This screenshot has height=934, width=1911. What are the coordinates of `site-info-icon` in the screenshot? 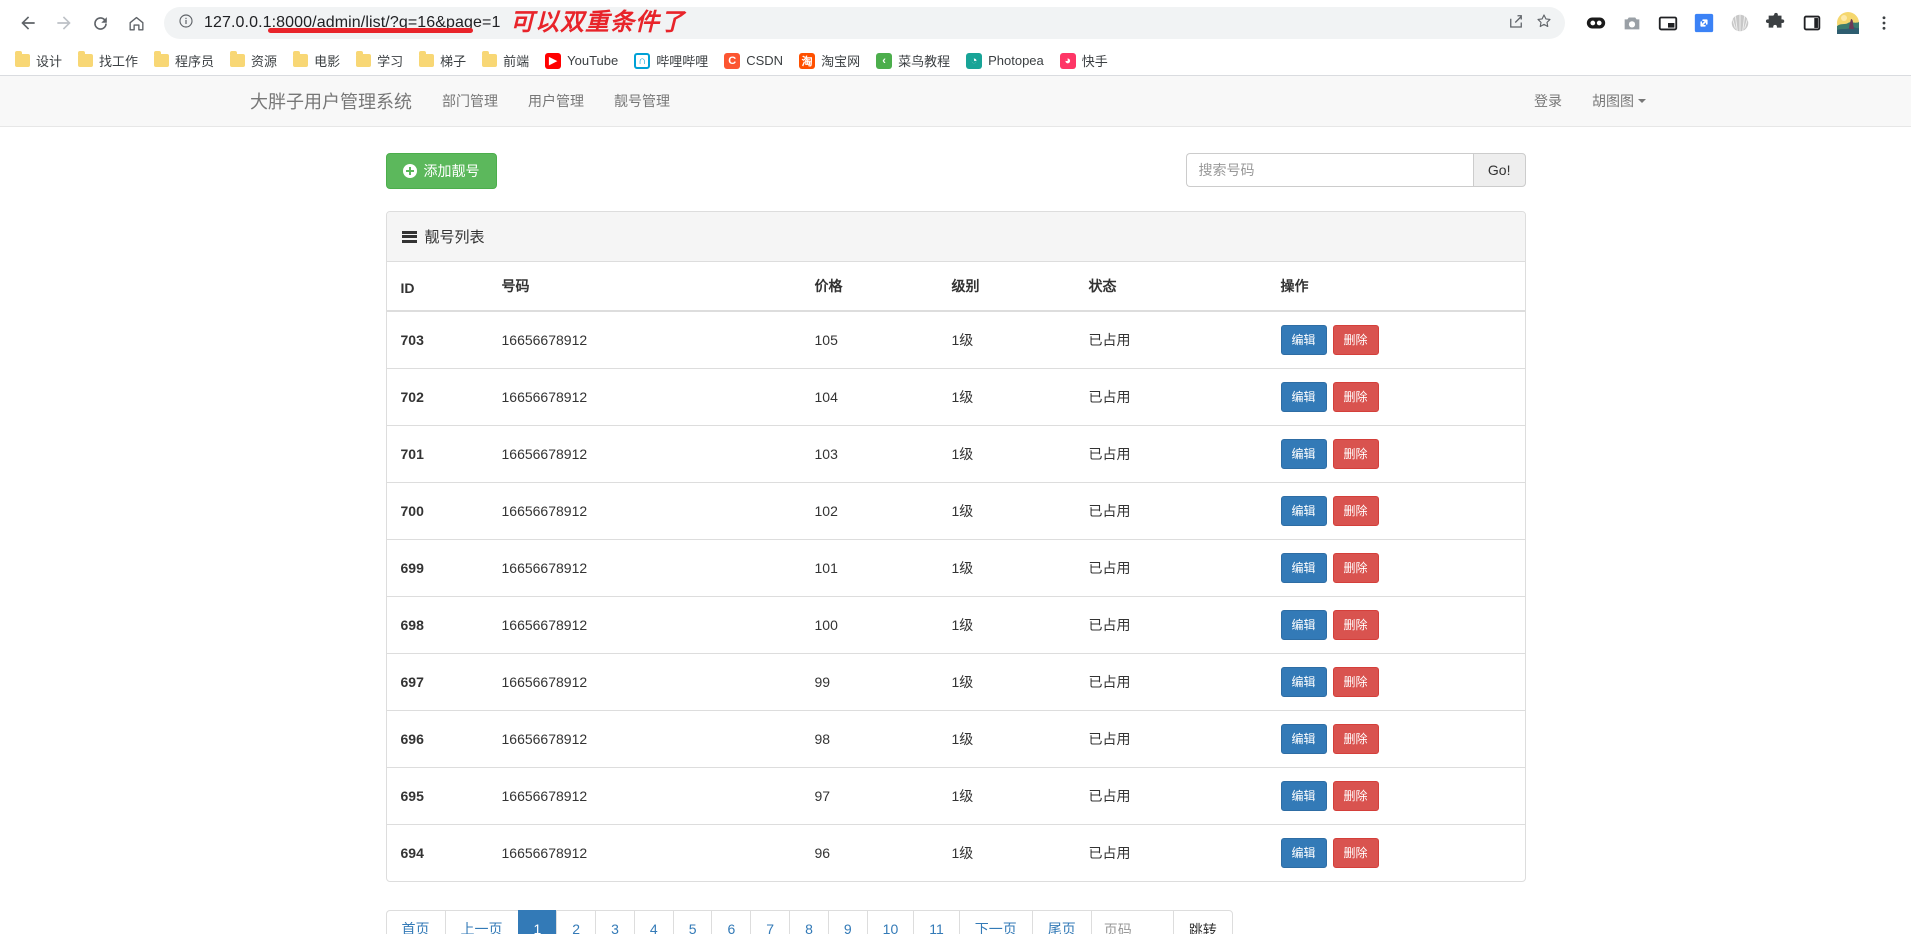 It's located at (186, 23).